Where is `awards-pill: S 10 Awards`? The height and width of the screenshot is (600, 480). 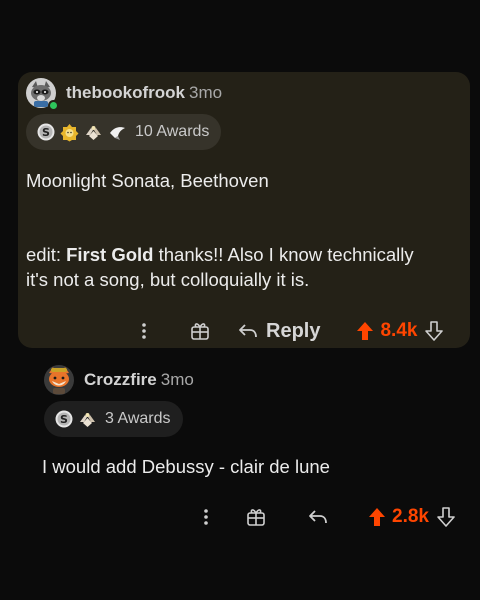 awards-pill: S 10 Awards is located at coordinates (124, 132).